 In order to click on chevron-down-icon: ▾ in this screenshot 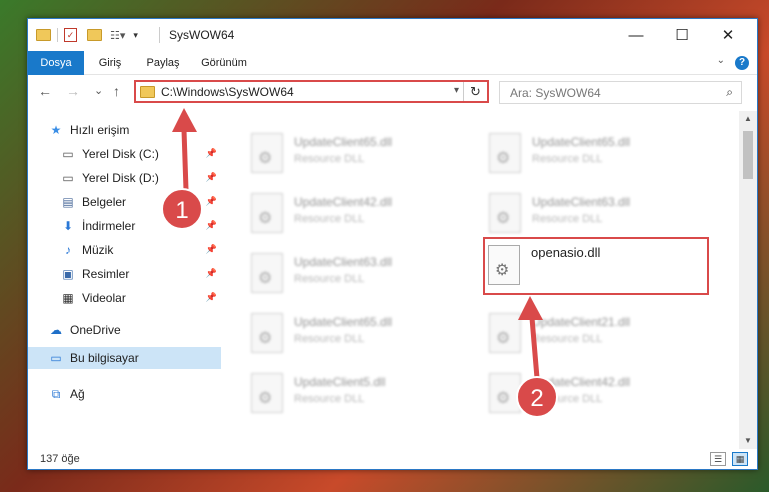, I will do `click(456, 90)`.